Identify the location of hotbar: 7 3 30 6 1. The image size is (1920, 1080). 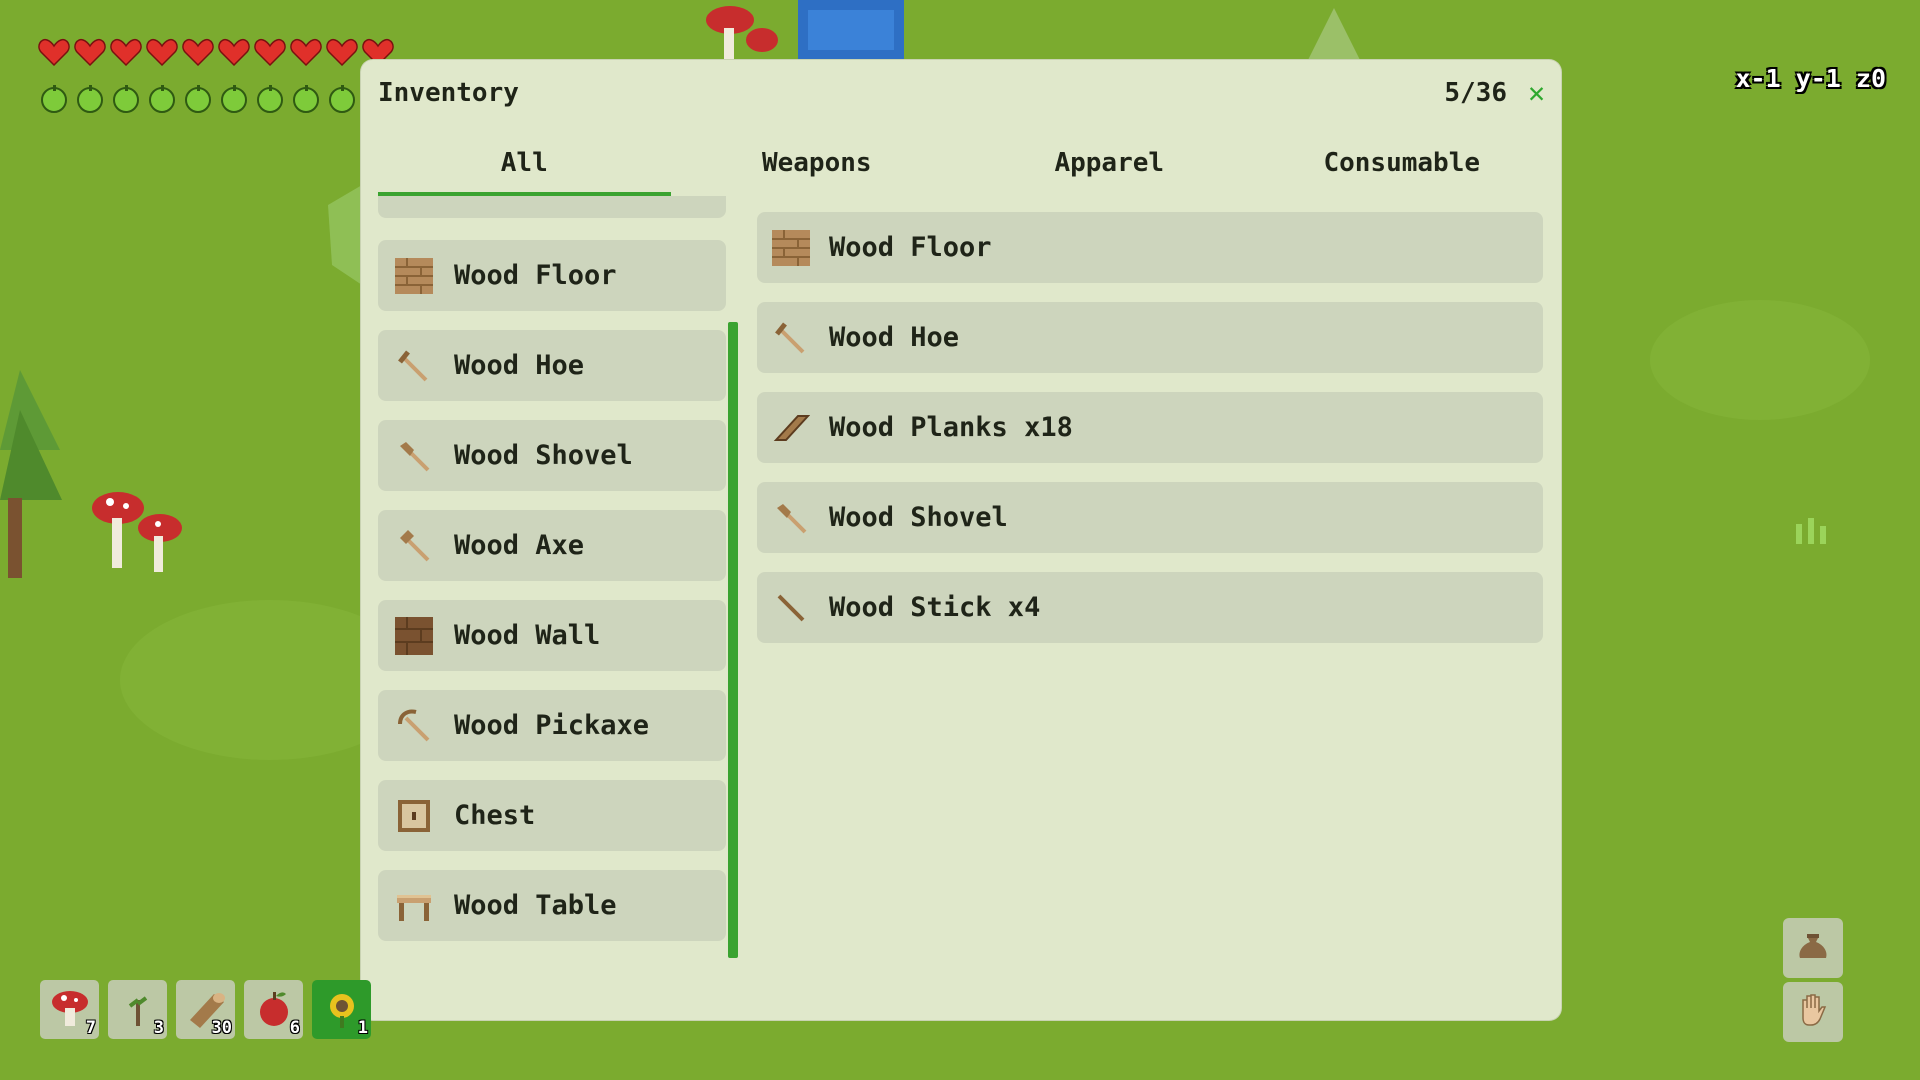
(205, 1009).